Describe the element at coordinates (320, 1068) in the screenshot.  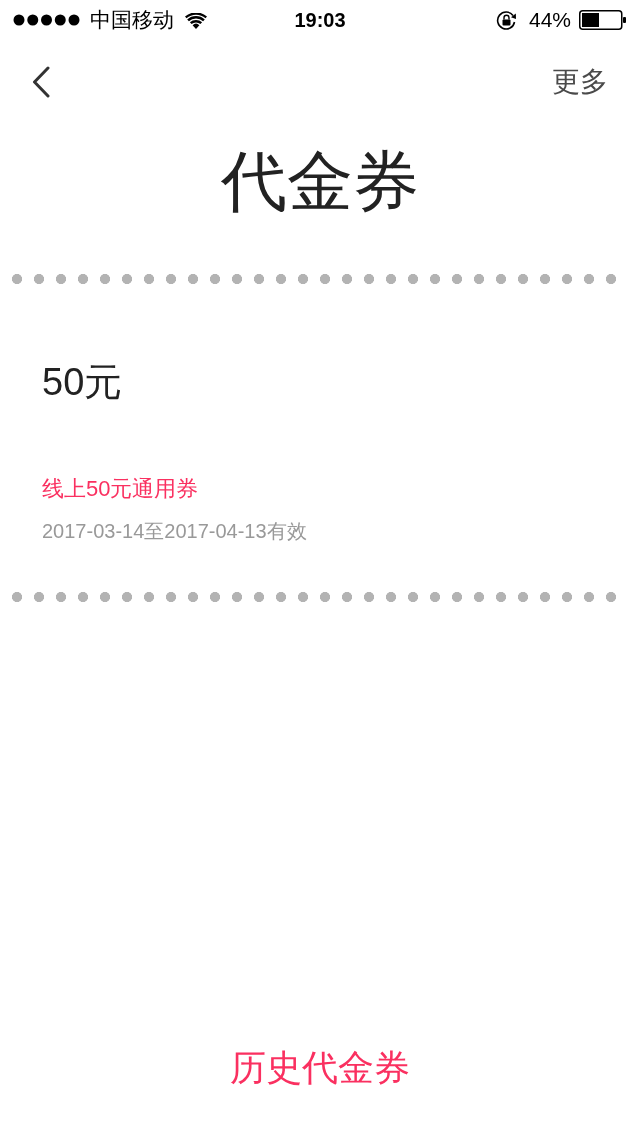
I see `history-vouchers-link: 历史代金券` at that location.